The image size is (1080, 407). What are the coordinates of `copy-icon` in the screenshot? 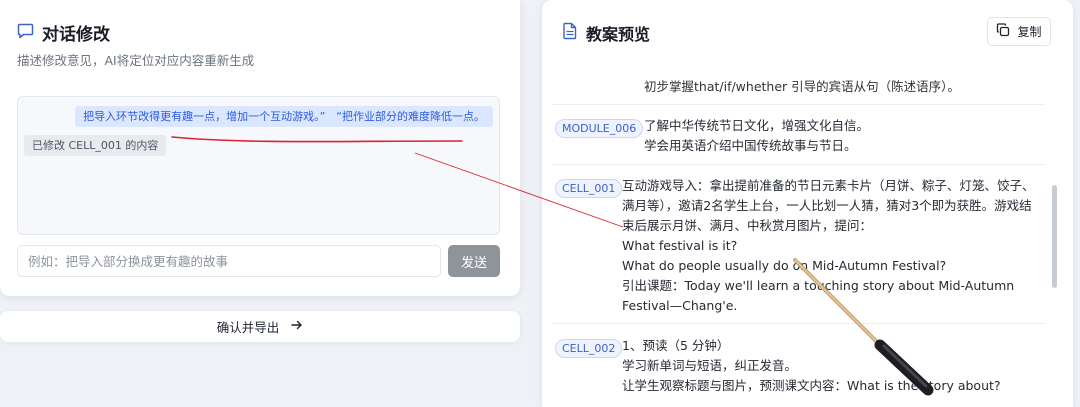 It's located at (1003, 31).